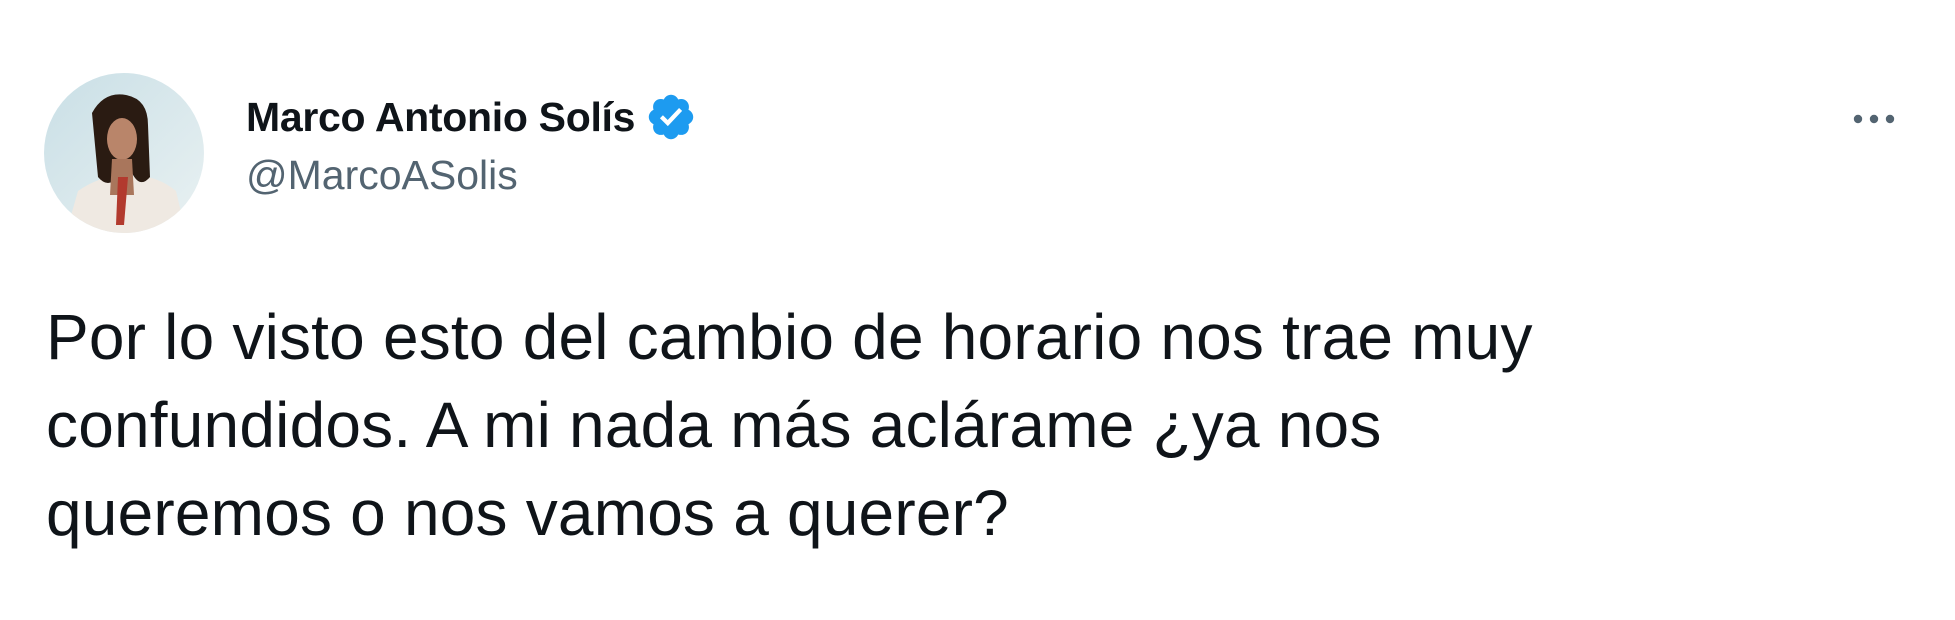 The image size is (1955, 620). I want to click on tweet-text-line: queremos o nos vamos a querer?, so click(527, 513).